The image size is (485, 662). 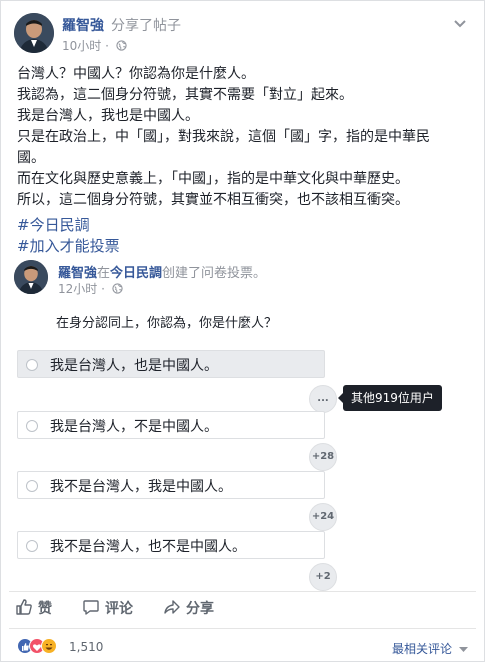 I want to click on shared-in-text: 在, so click(x=104, y=273).